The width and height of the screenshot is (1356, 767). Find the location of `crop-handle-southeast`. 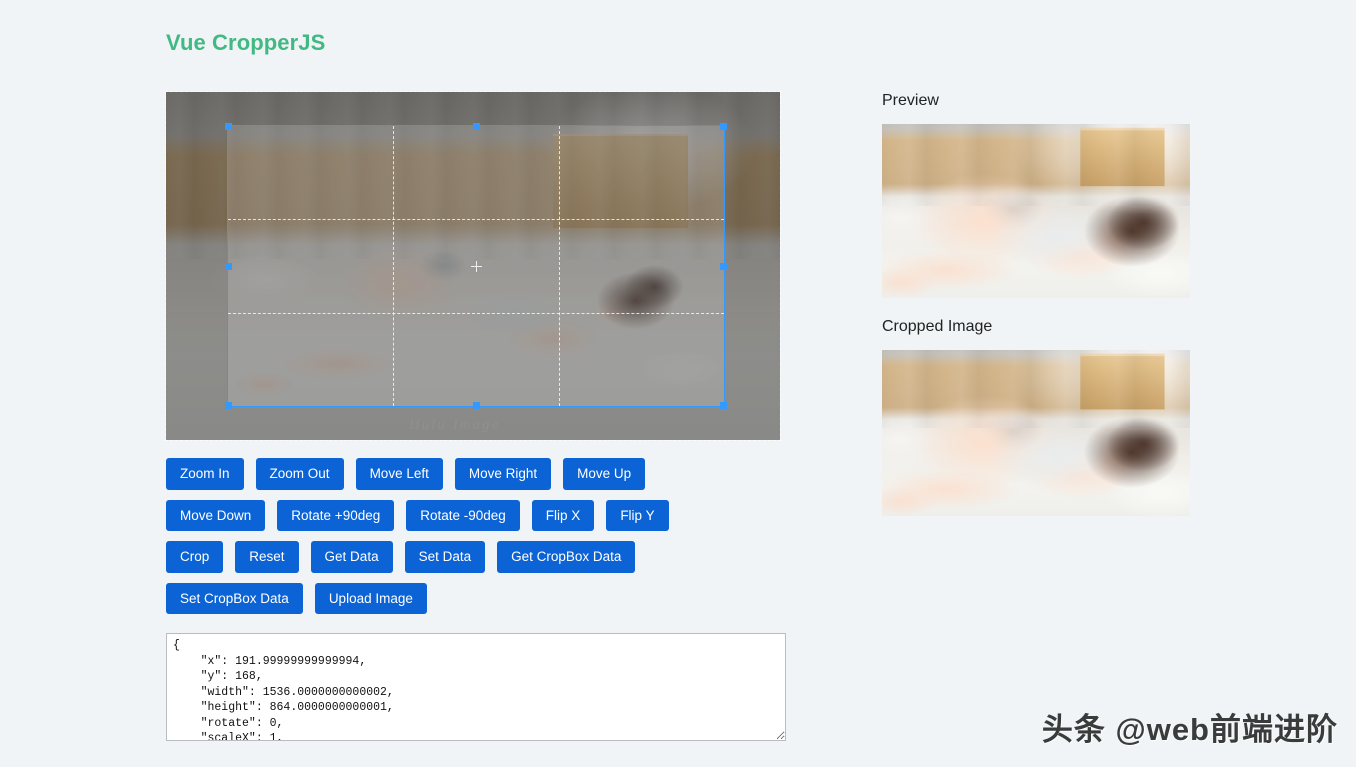

crop-handle-southeast is located at coordinates (723, 405).